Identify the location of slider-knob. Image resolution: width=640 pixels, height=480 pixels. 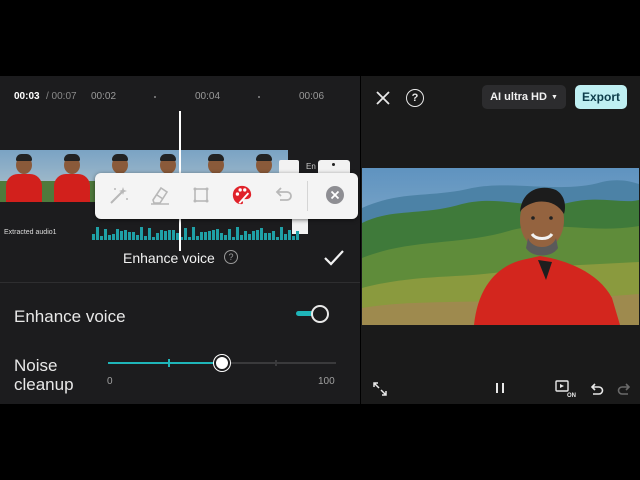
(222, 363).